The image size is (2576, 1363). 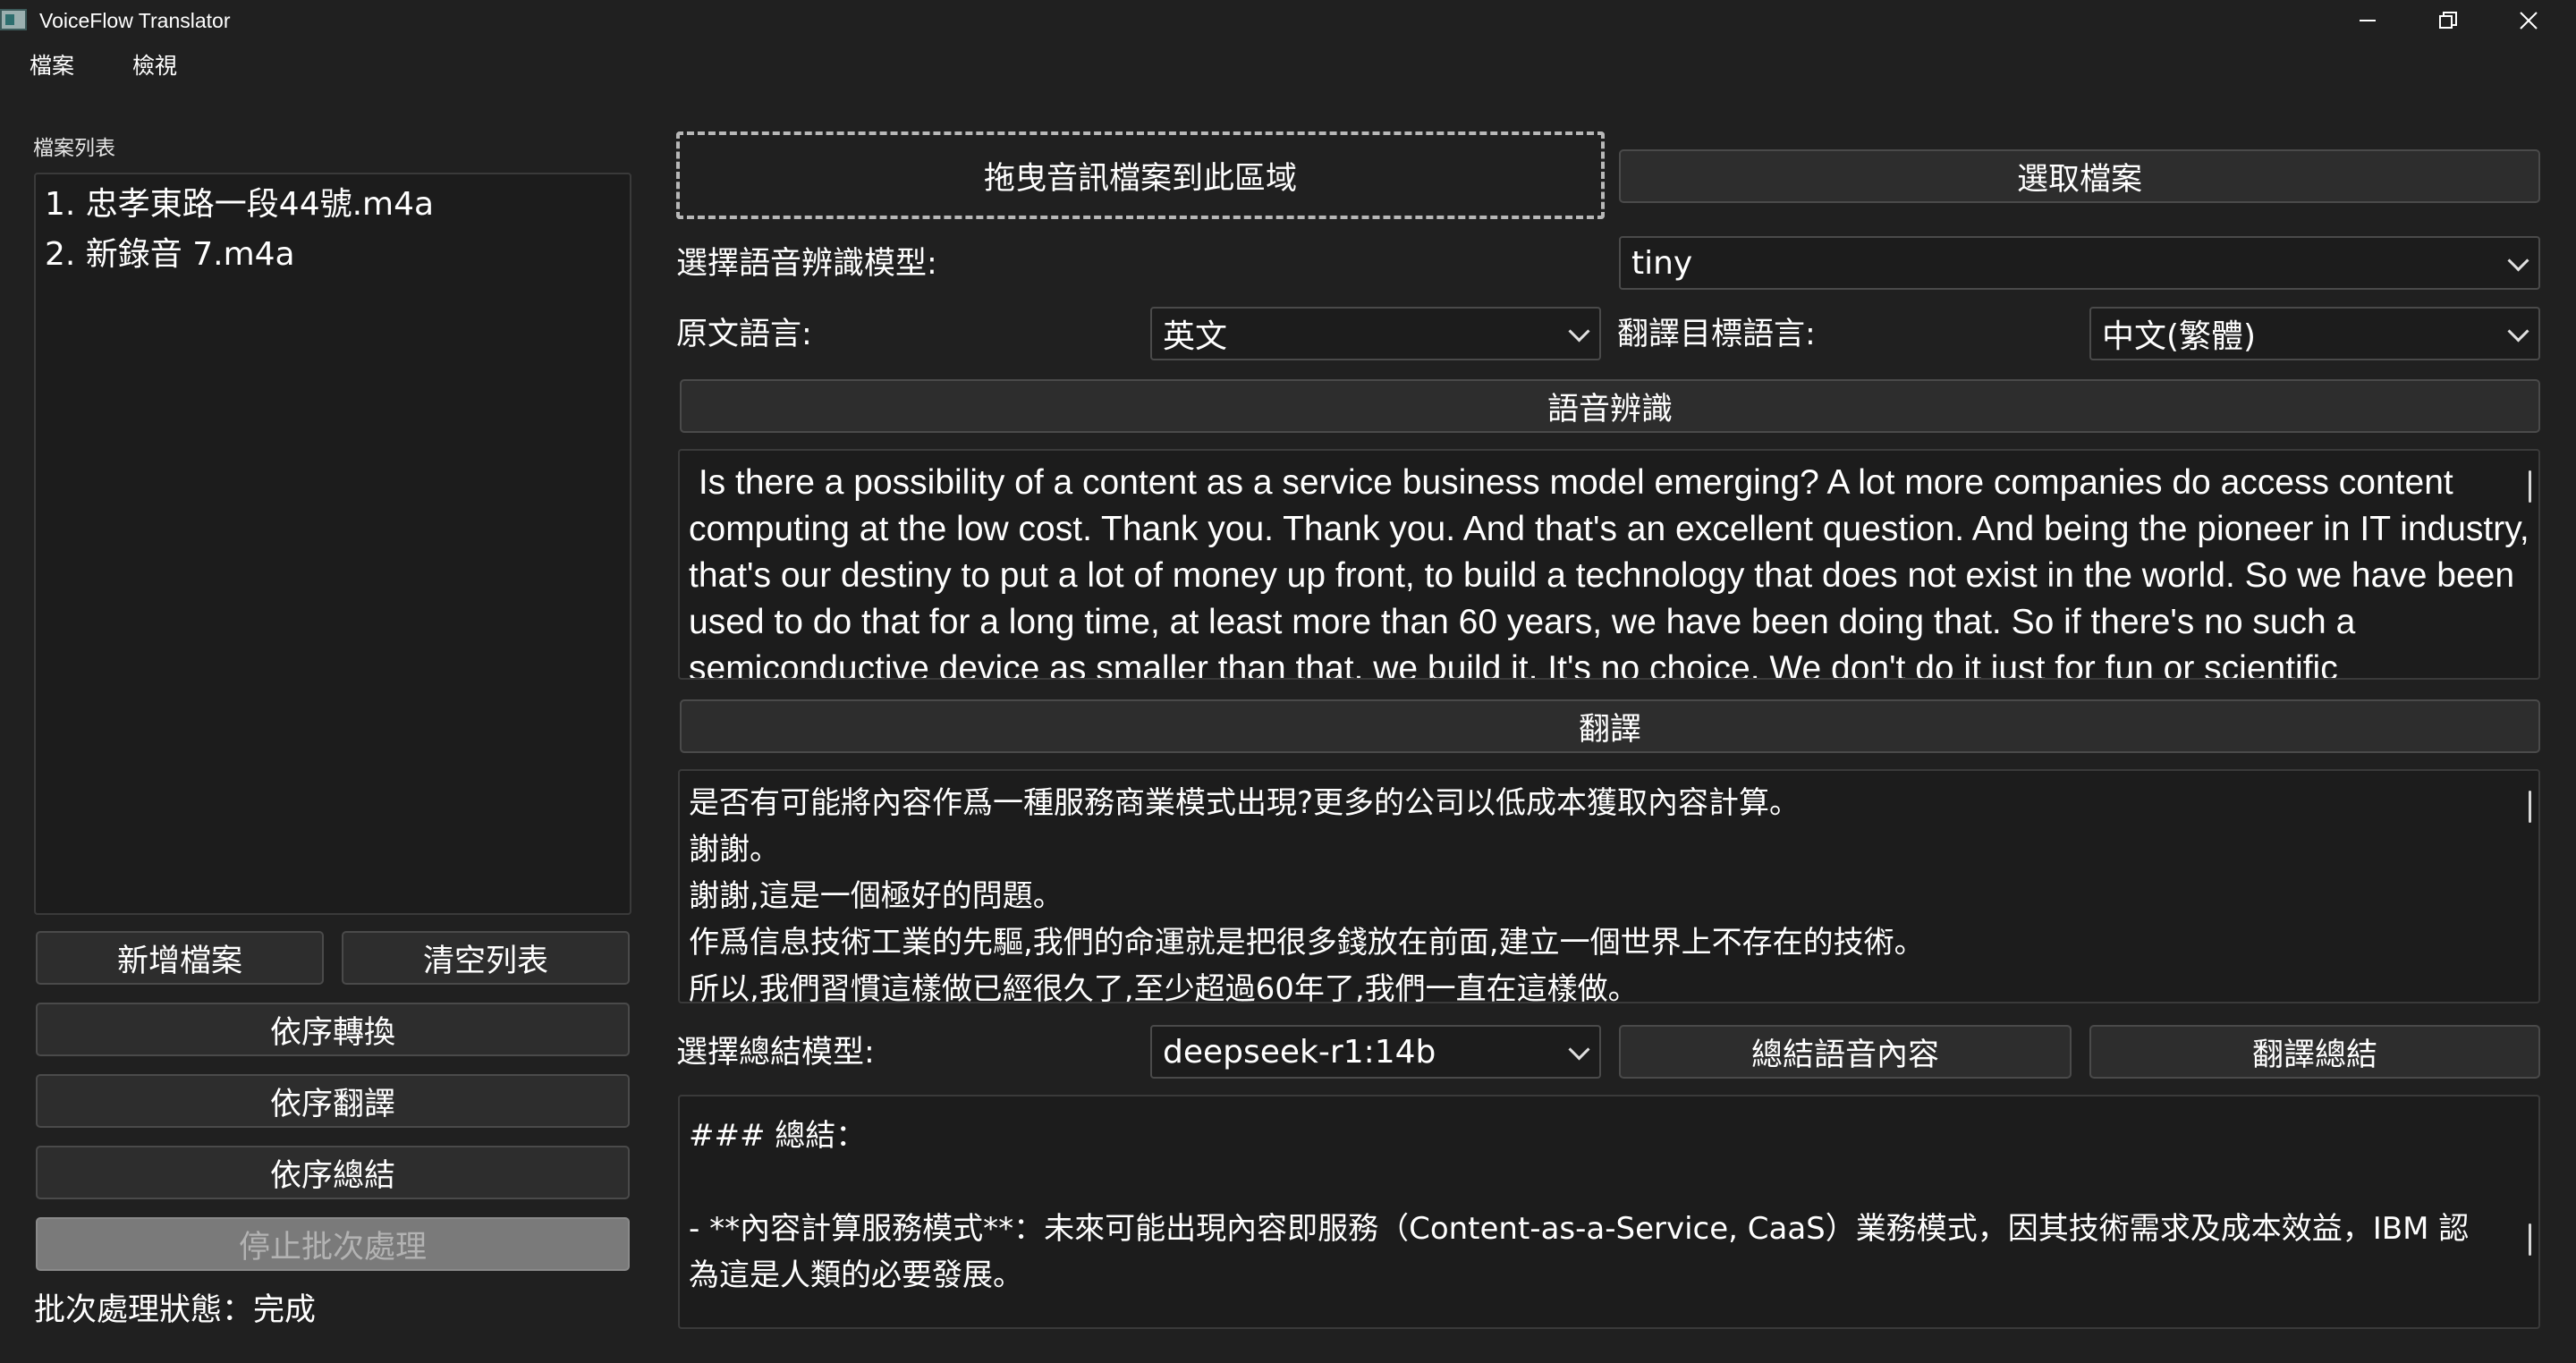 I want to click on summary-line, so click(x=1609, y=1182).